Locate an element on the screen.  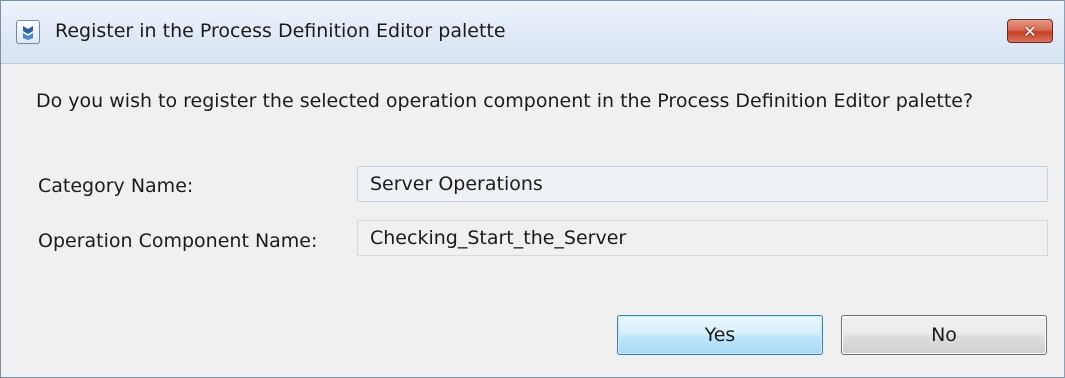
operation-component-name-label: Operation Component Name: is located at coordinates (178, 241).